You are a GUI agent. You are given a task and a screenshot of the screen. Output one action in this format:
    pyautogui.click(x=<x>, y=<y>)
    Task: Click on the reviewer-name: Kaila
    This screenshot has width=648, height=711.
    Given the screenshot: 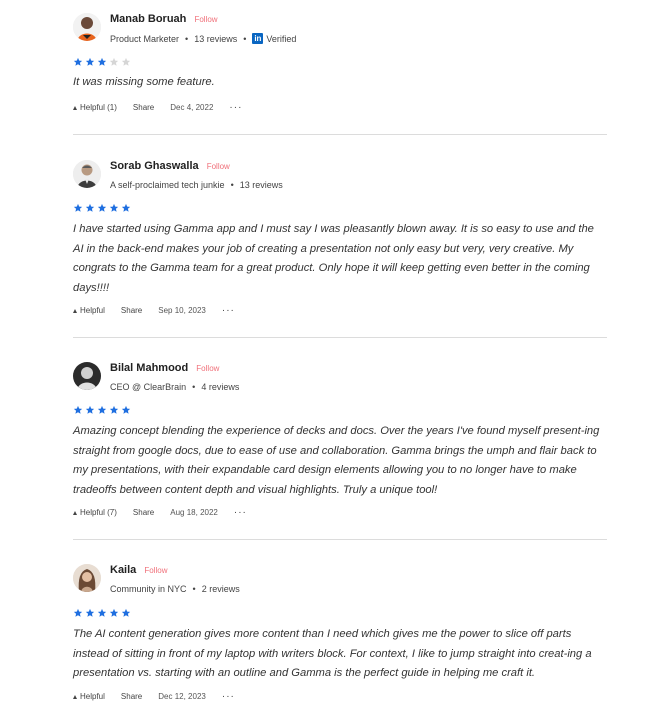 What is the action you would take?
    pyautogui.click(x=123, y=570)
    